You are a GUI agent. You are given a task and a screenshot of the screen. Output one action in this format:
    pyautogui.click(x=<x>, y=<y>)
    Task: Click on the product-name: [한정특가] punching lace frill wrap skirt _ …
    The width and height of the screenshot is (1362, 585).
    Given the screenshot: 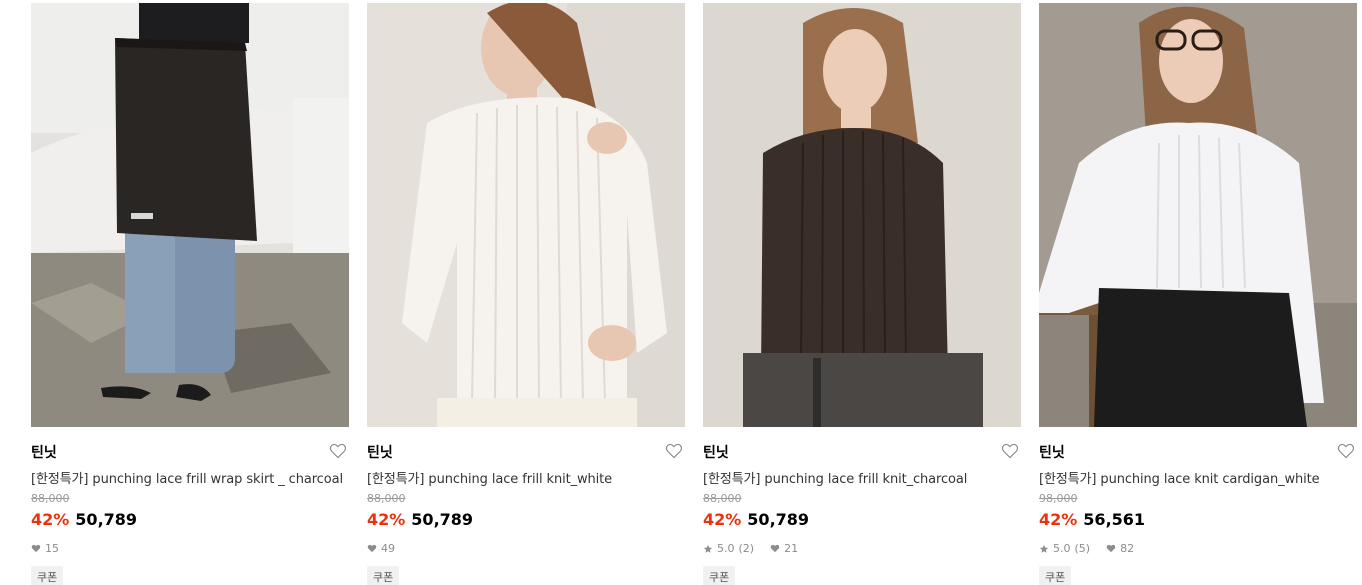 What is the action you would take?
    pyautogui.click(x=187, y=477)
    